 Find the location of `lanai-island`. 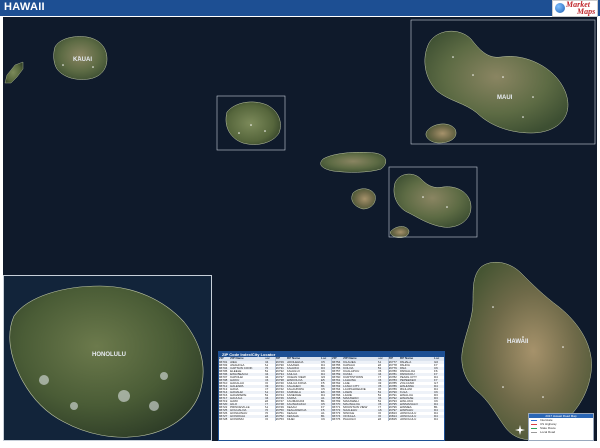

lanai-island is located at coordinates (363, 199).